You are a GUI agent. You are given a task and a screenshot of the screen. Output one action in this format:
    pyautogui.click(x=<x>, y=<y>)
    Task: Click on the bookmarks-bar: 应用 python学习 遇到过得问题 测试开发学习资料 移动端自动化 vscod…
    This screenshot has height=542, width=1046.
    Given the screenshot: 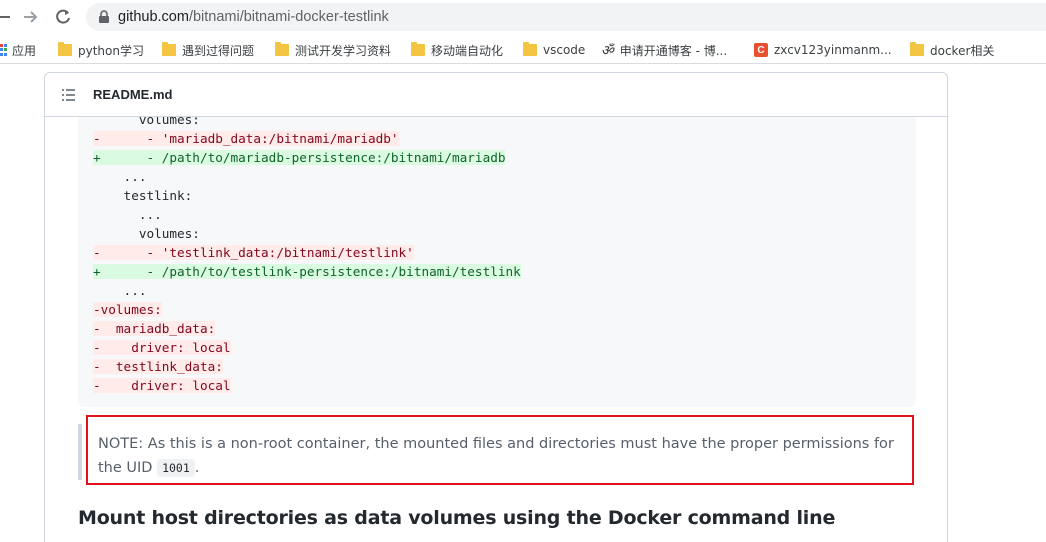 What is the action you would take?
    pyautogui.click(x=523, y=49)
    